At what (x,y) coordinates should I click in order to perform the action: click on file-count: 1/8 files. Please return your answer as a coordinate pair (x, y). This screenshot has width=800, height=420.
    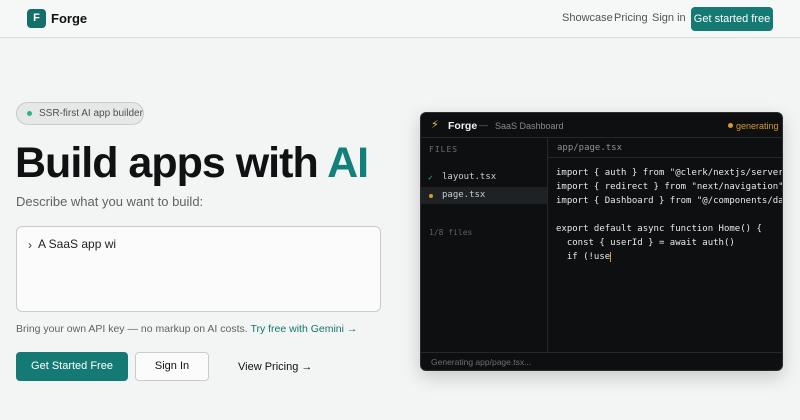
    Looking at the image, I should click on (451, 232).